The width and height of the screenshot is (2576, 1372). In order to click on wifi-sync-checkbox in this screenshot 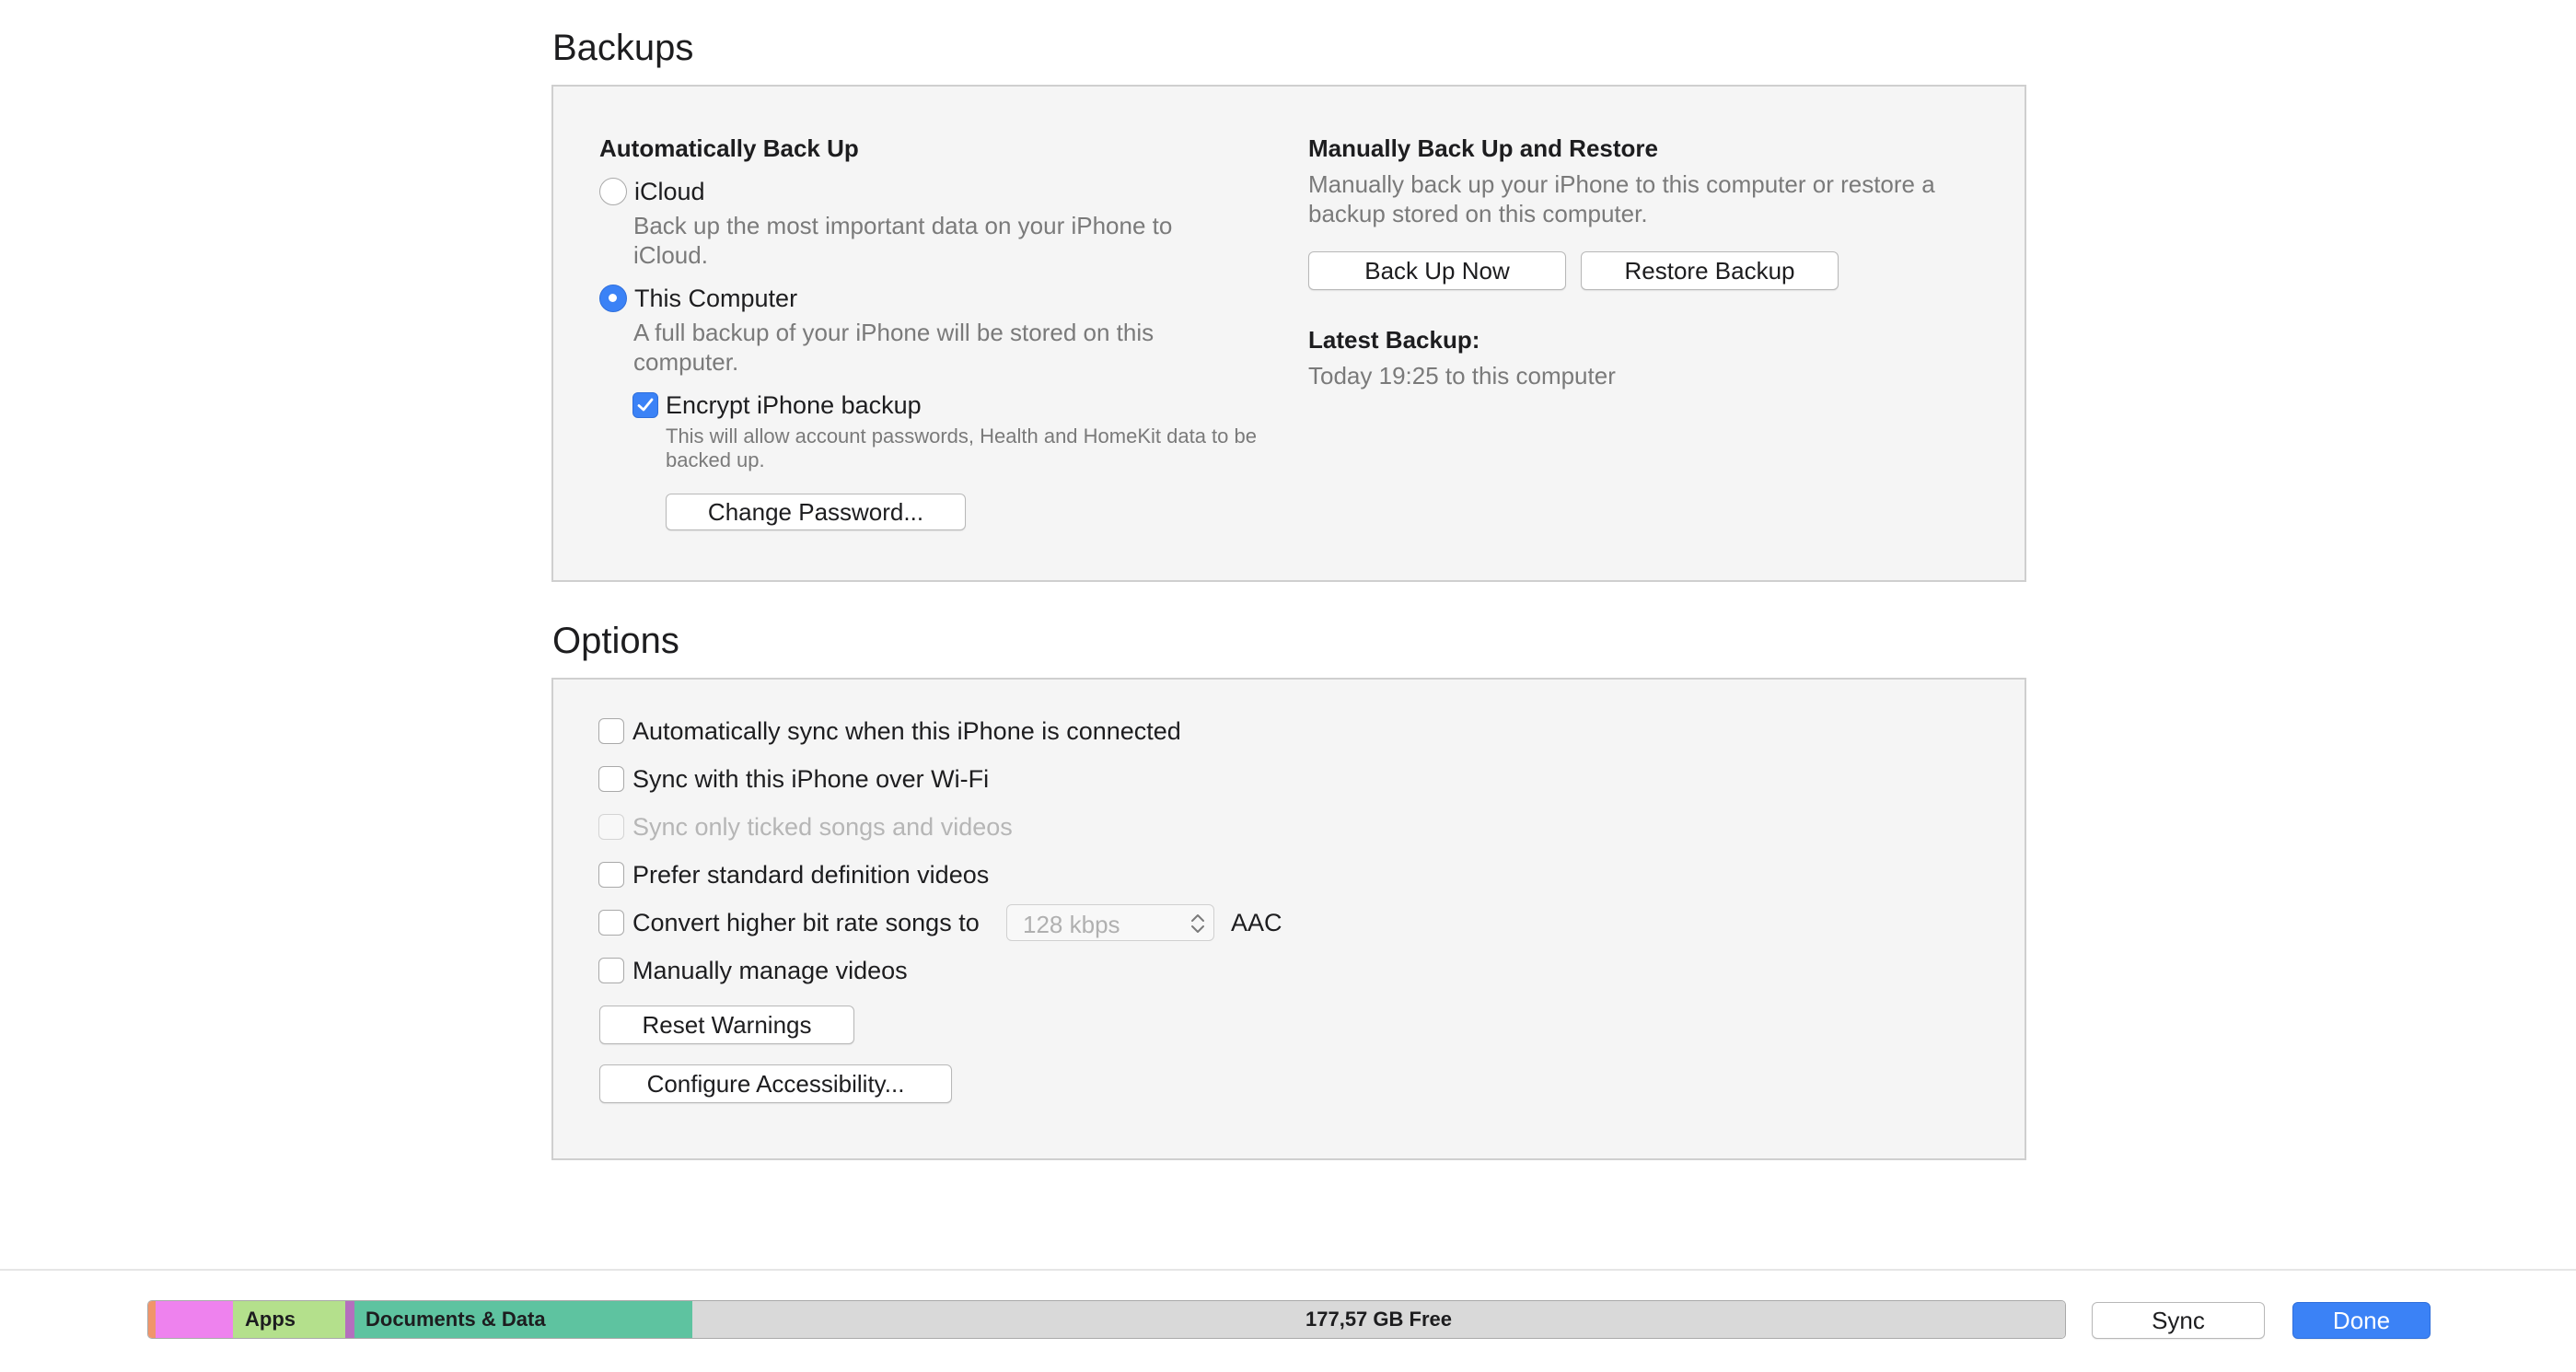, I will do `click(611, 779)`.